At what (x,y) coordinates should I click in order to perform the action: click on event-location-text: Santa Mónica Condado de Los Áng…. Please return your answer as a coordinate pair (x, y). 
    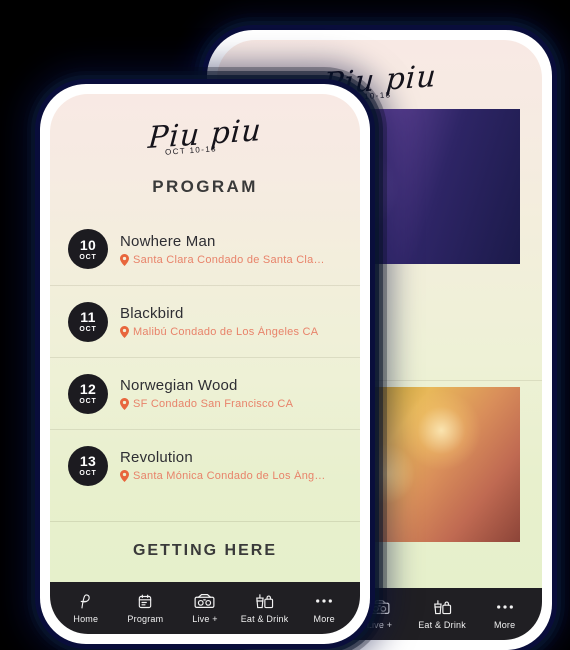
    Looking at the image, I should click on (229, 476).